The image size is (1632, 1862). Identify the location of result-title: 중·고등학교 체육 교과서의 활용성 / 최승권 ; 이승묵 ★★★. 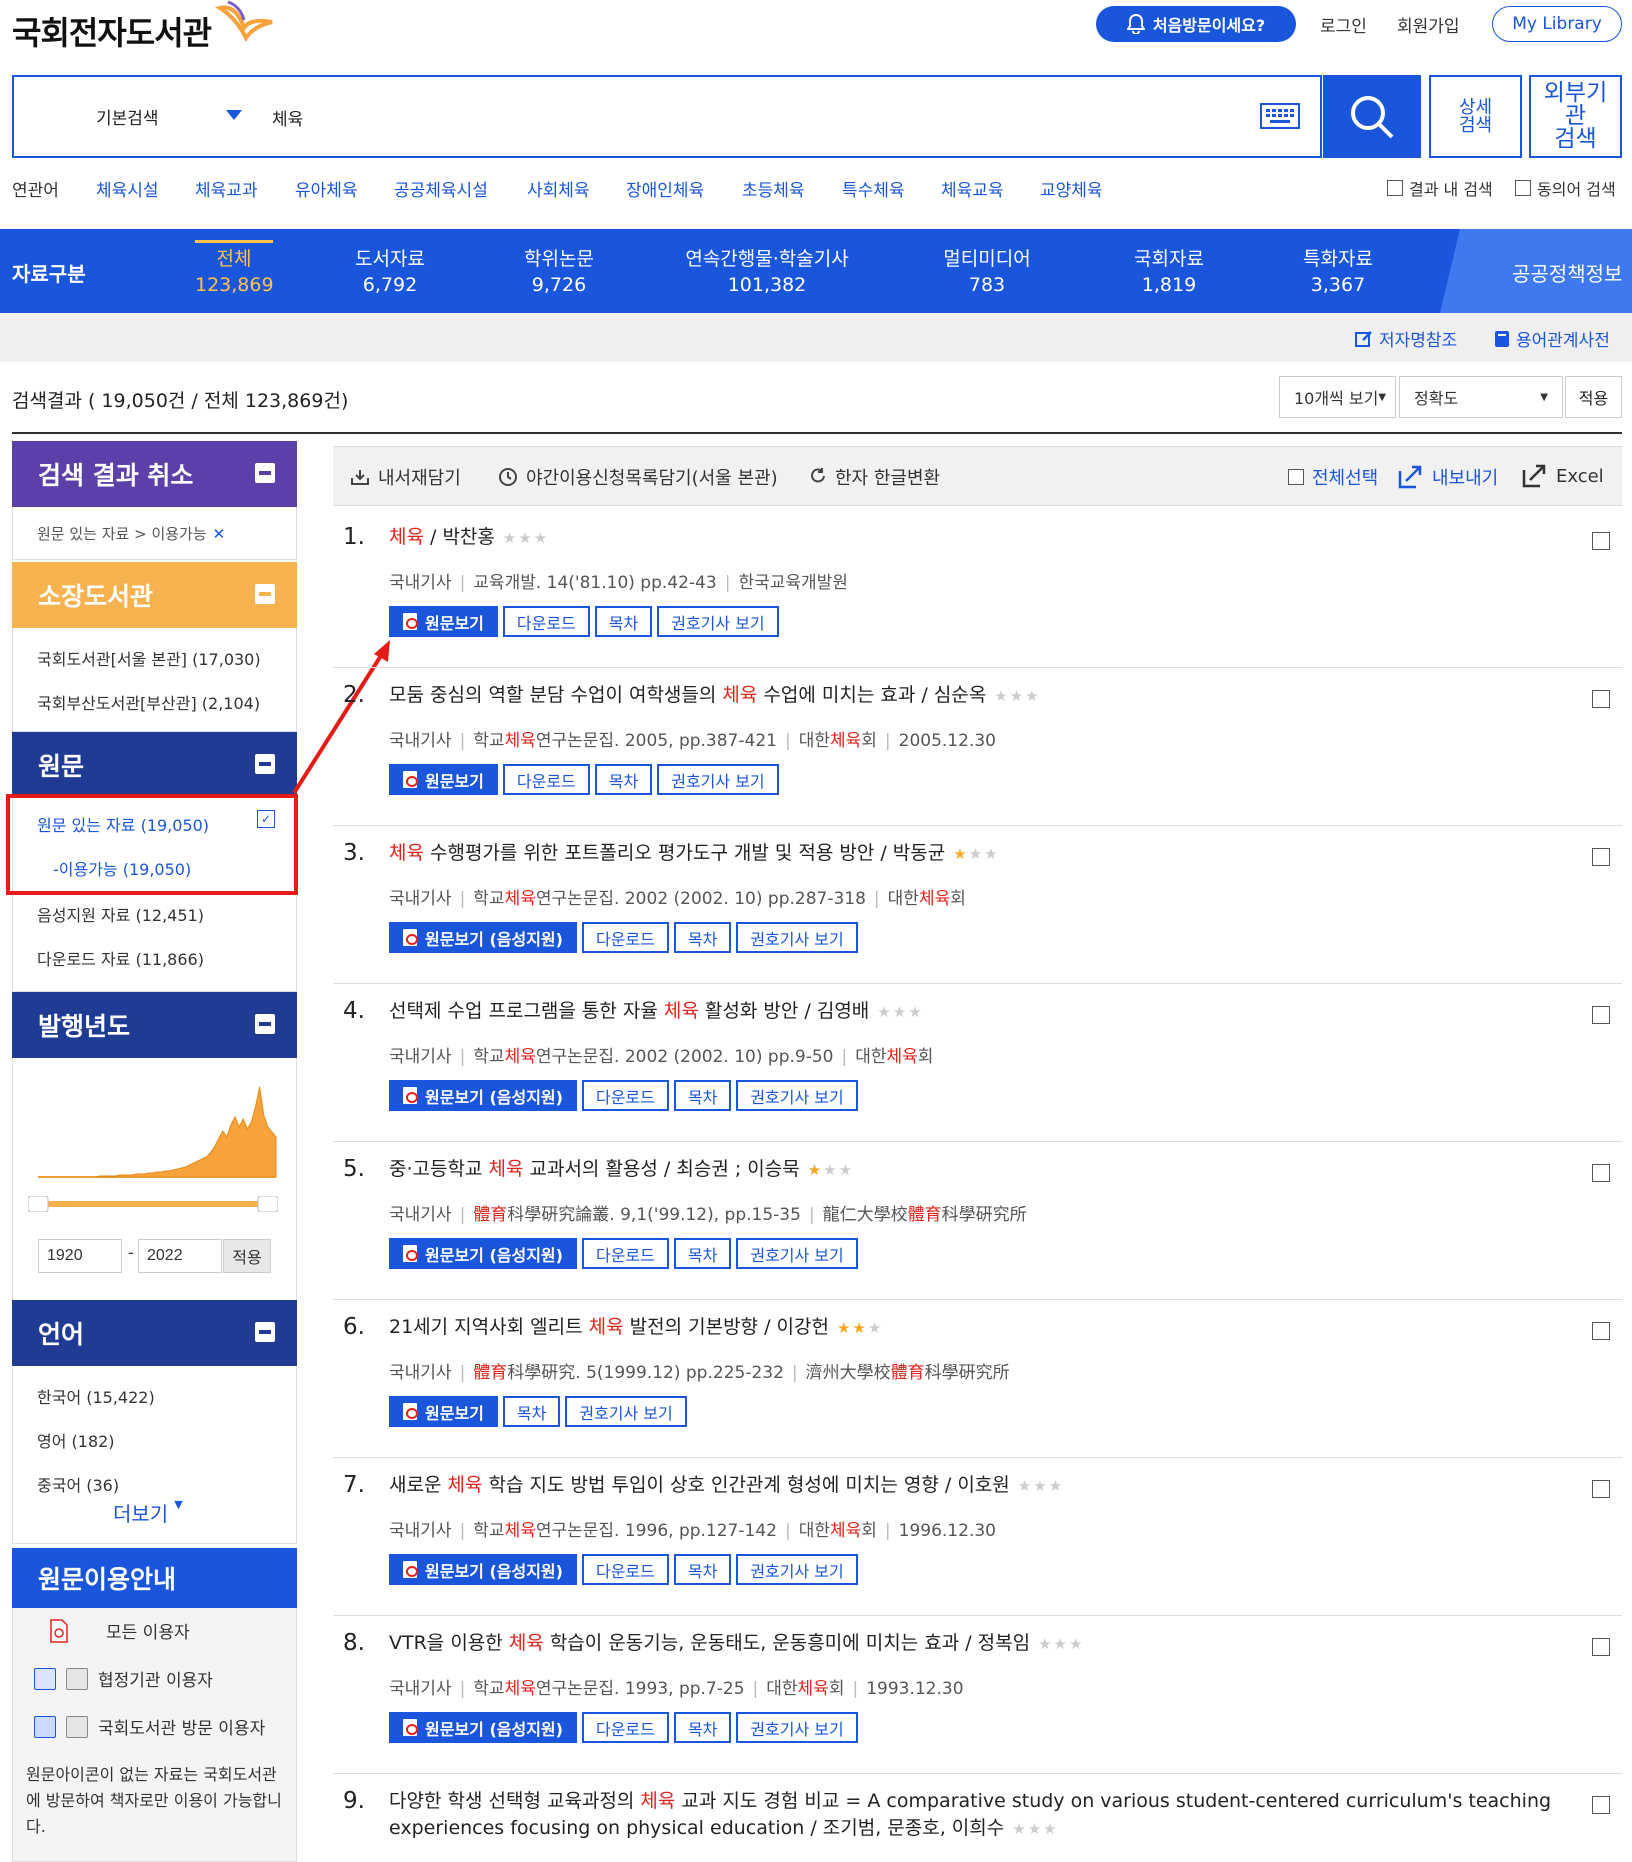
(974, 1170).